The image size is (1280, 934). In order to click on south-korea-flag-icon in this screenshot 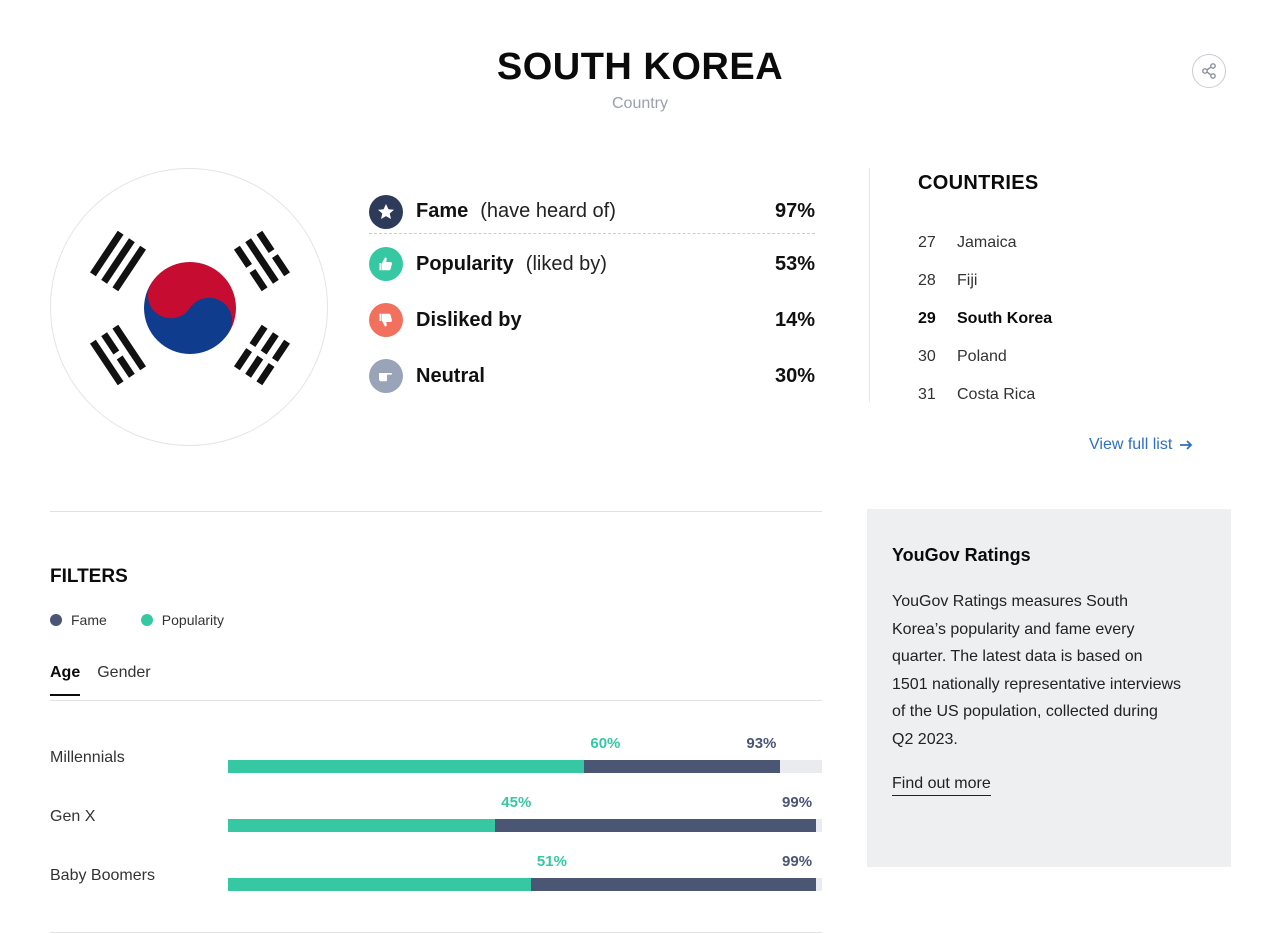, I will do `click(190, 308)`.